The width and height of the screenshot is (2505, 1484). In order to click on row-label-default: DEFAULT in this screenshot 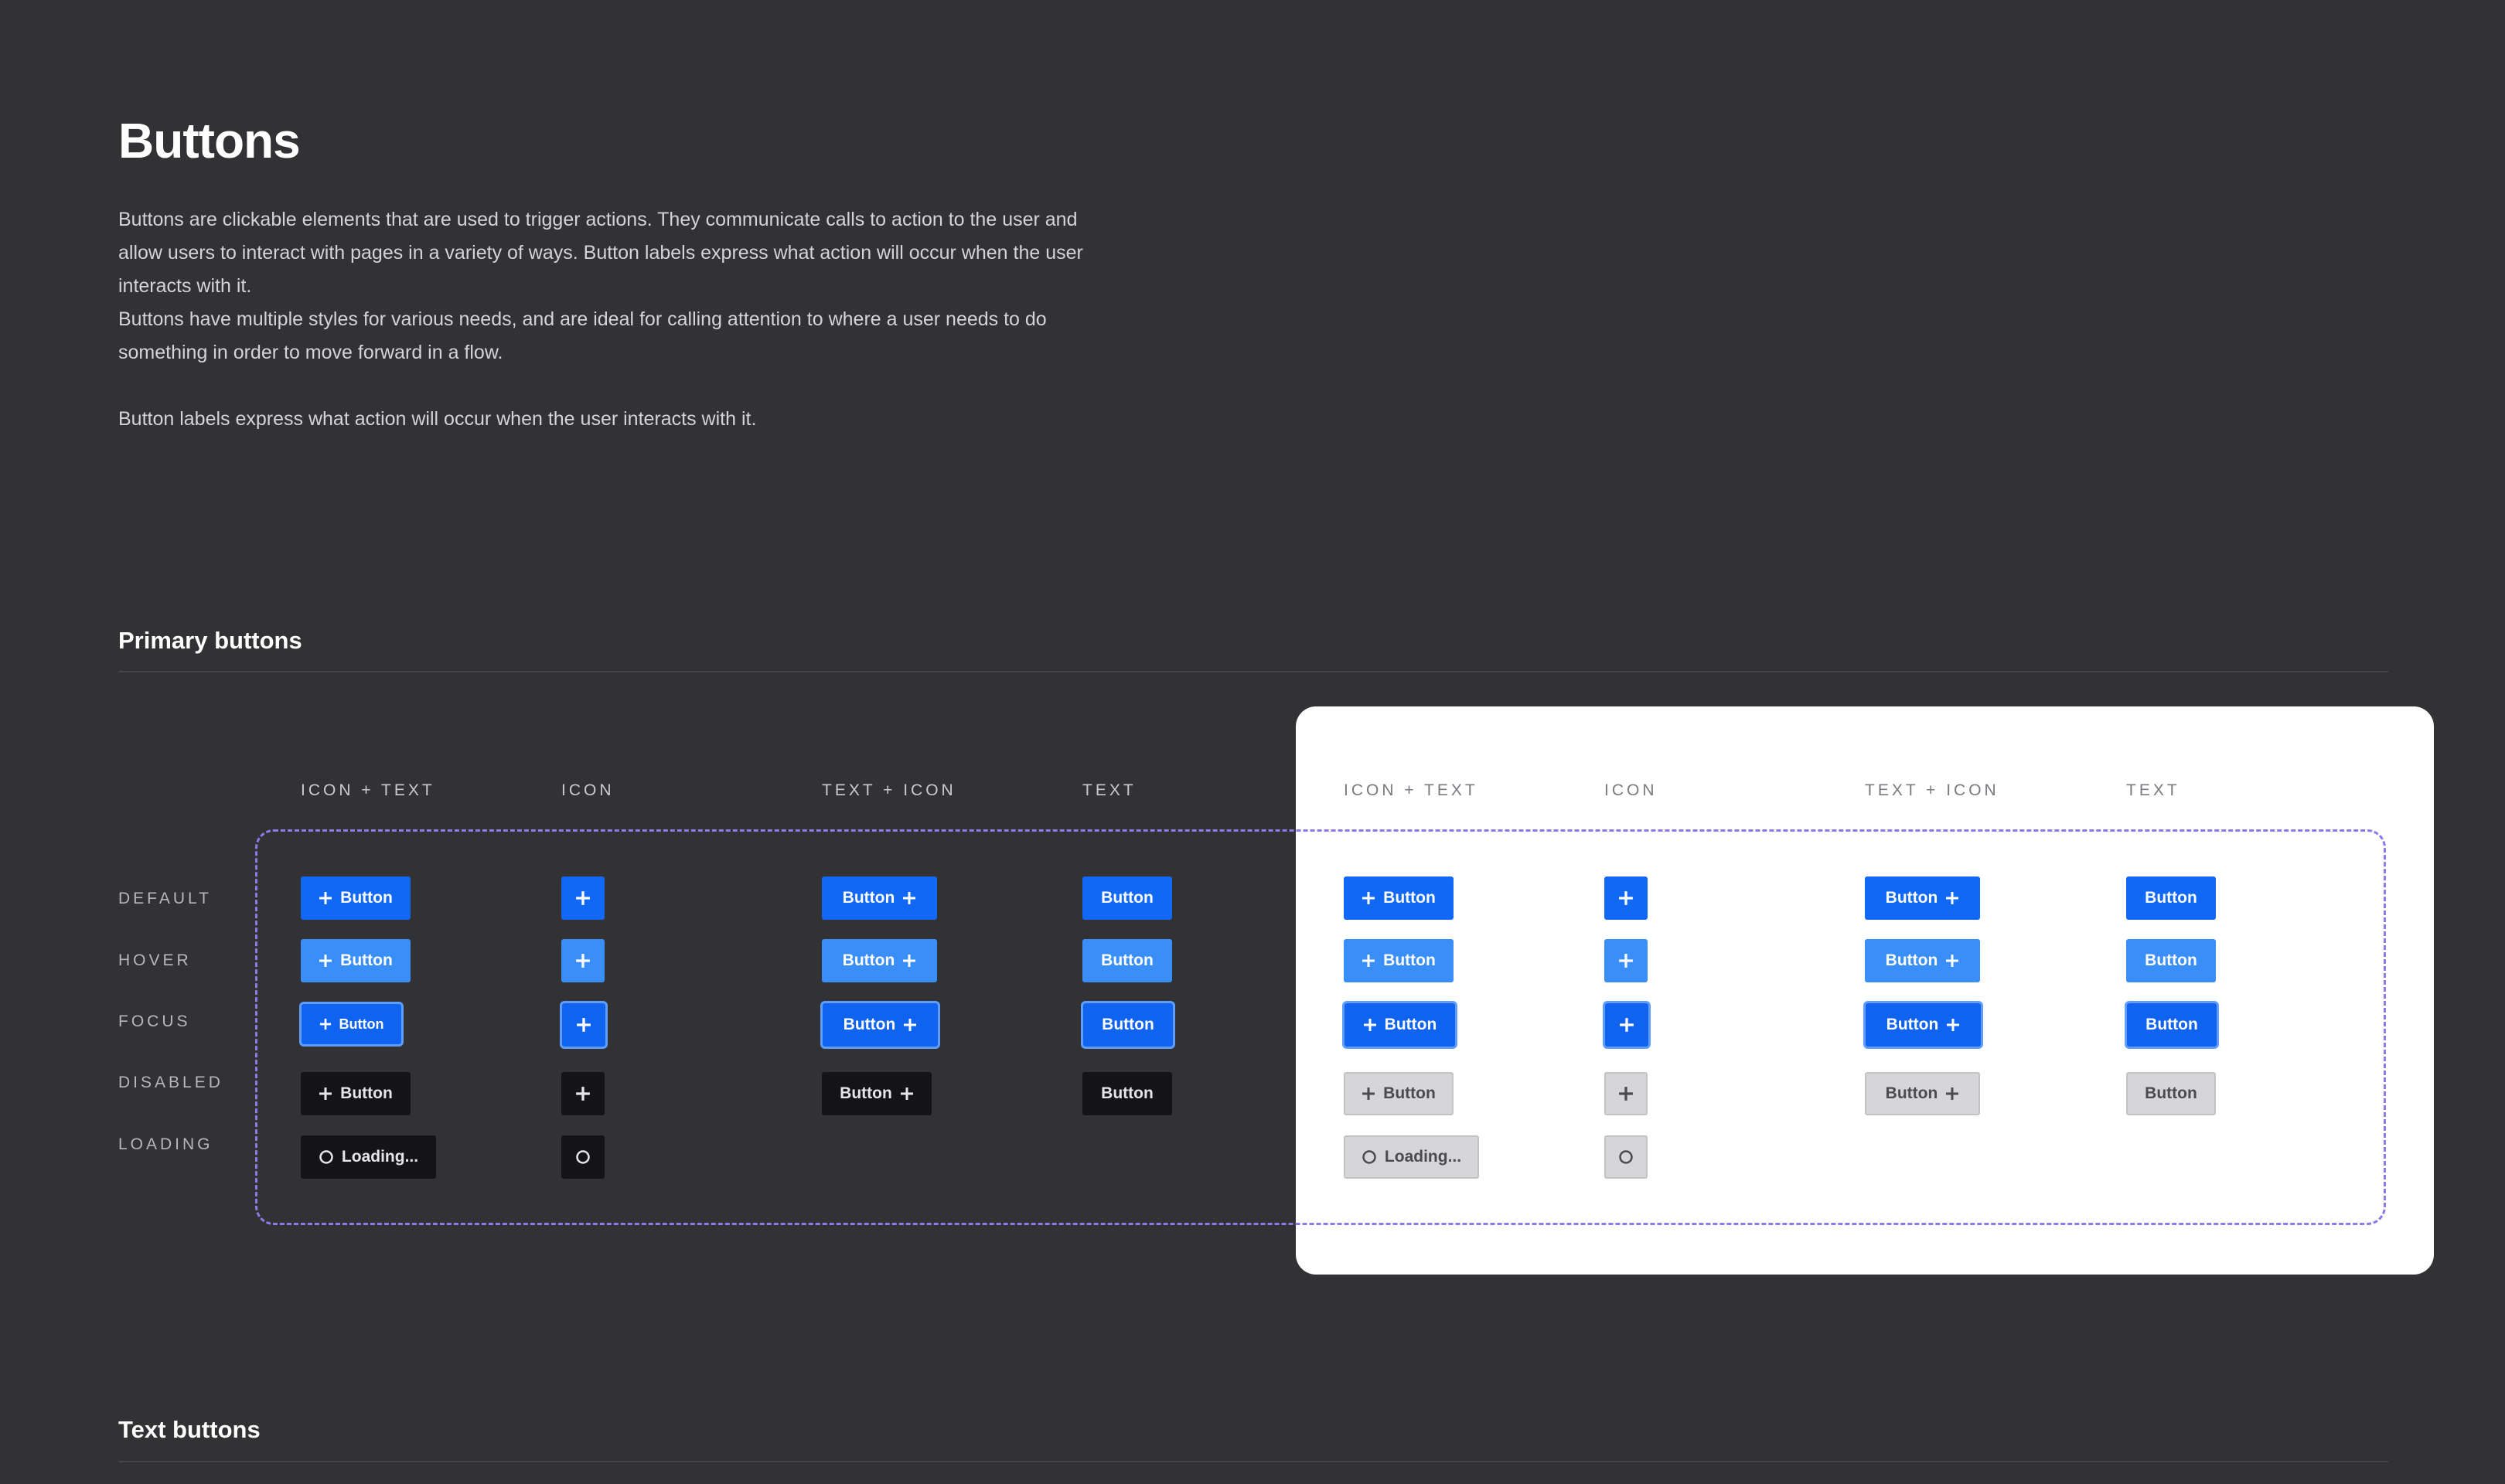, I will do `click(165, 898)`.